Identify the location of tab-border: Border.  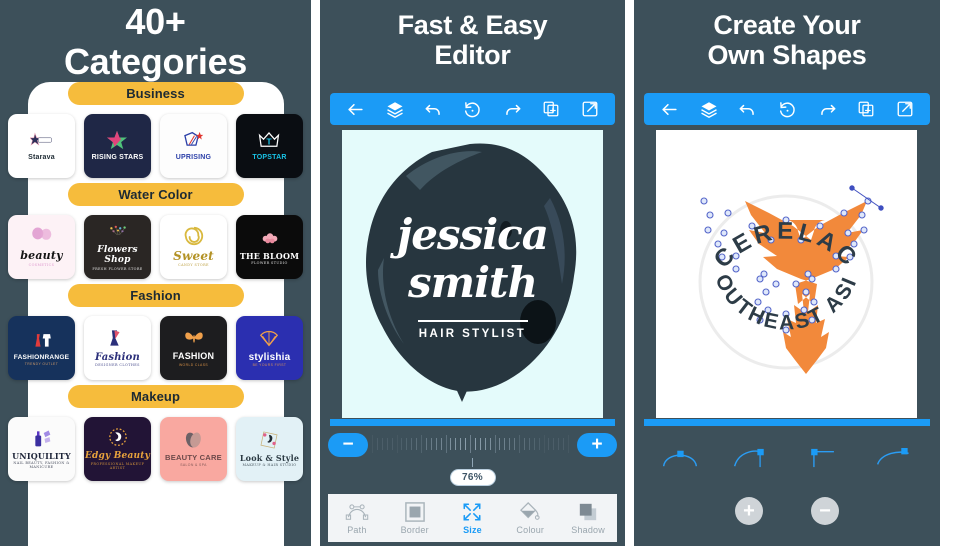
(415, 518).